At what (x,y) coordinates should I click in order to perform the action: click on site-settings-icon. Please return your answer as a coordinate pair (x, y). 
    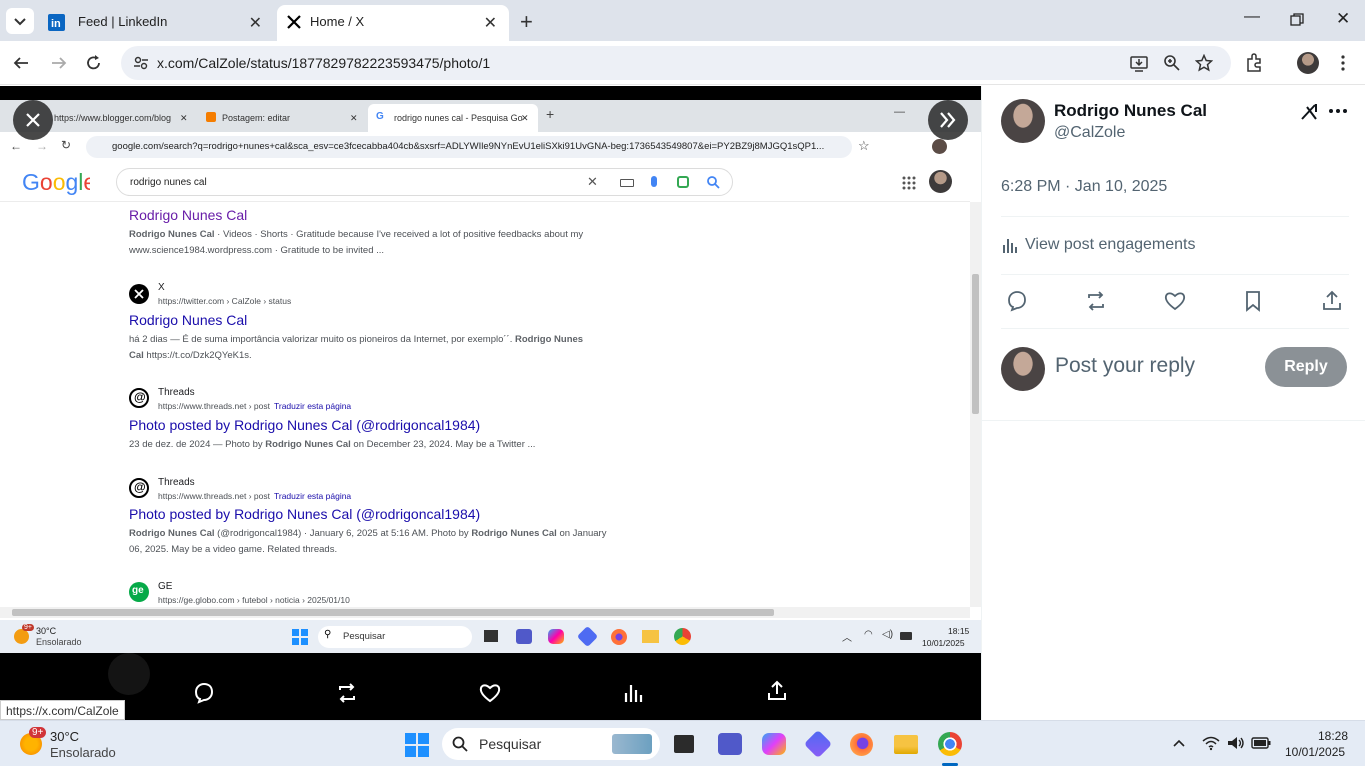
    Looking at the image, I should click on (141, 63).